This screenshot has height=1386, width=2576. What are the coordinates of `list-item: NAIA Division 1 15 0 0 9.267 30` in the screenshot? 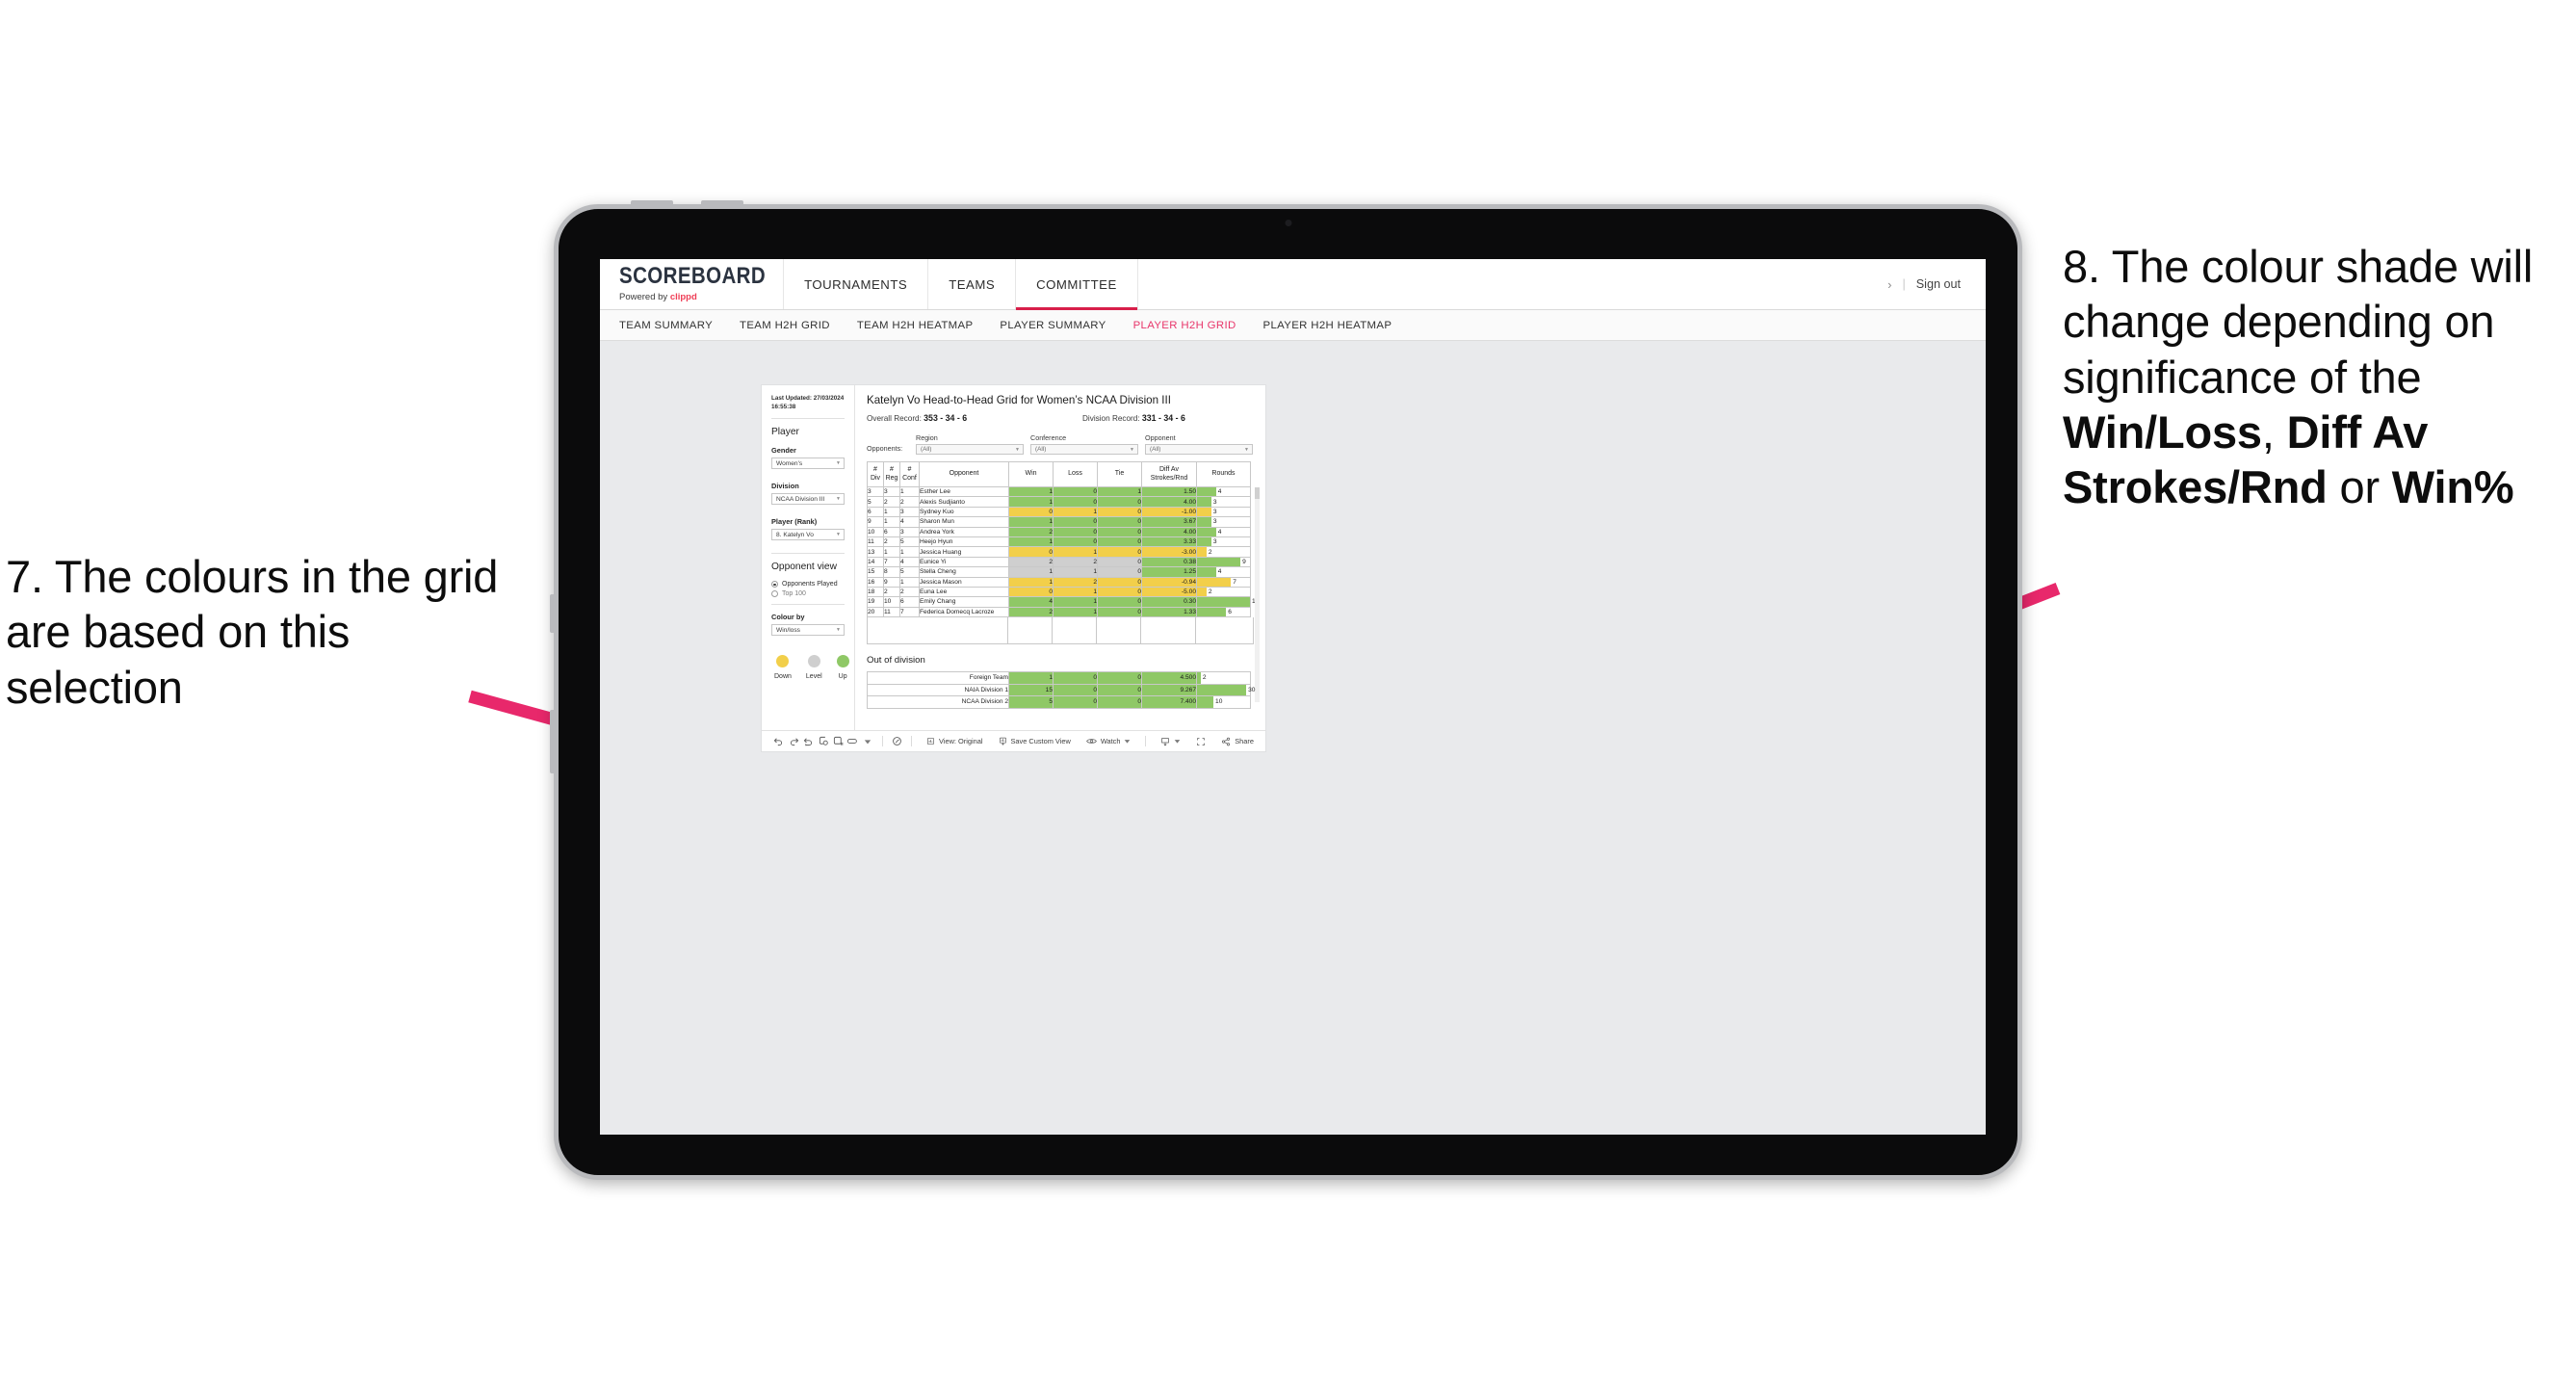 It's located at (1061, 690).